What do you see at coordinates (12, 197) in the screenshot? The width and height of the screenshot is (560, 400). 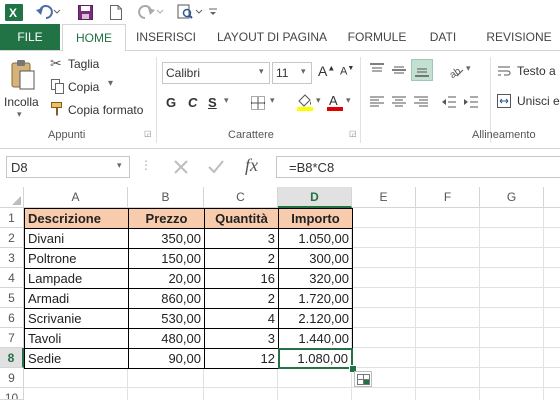 I see `select-all-button` at bounding box center [12, 197].